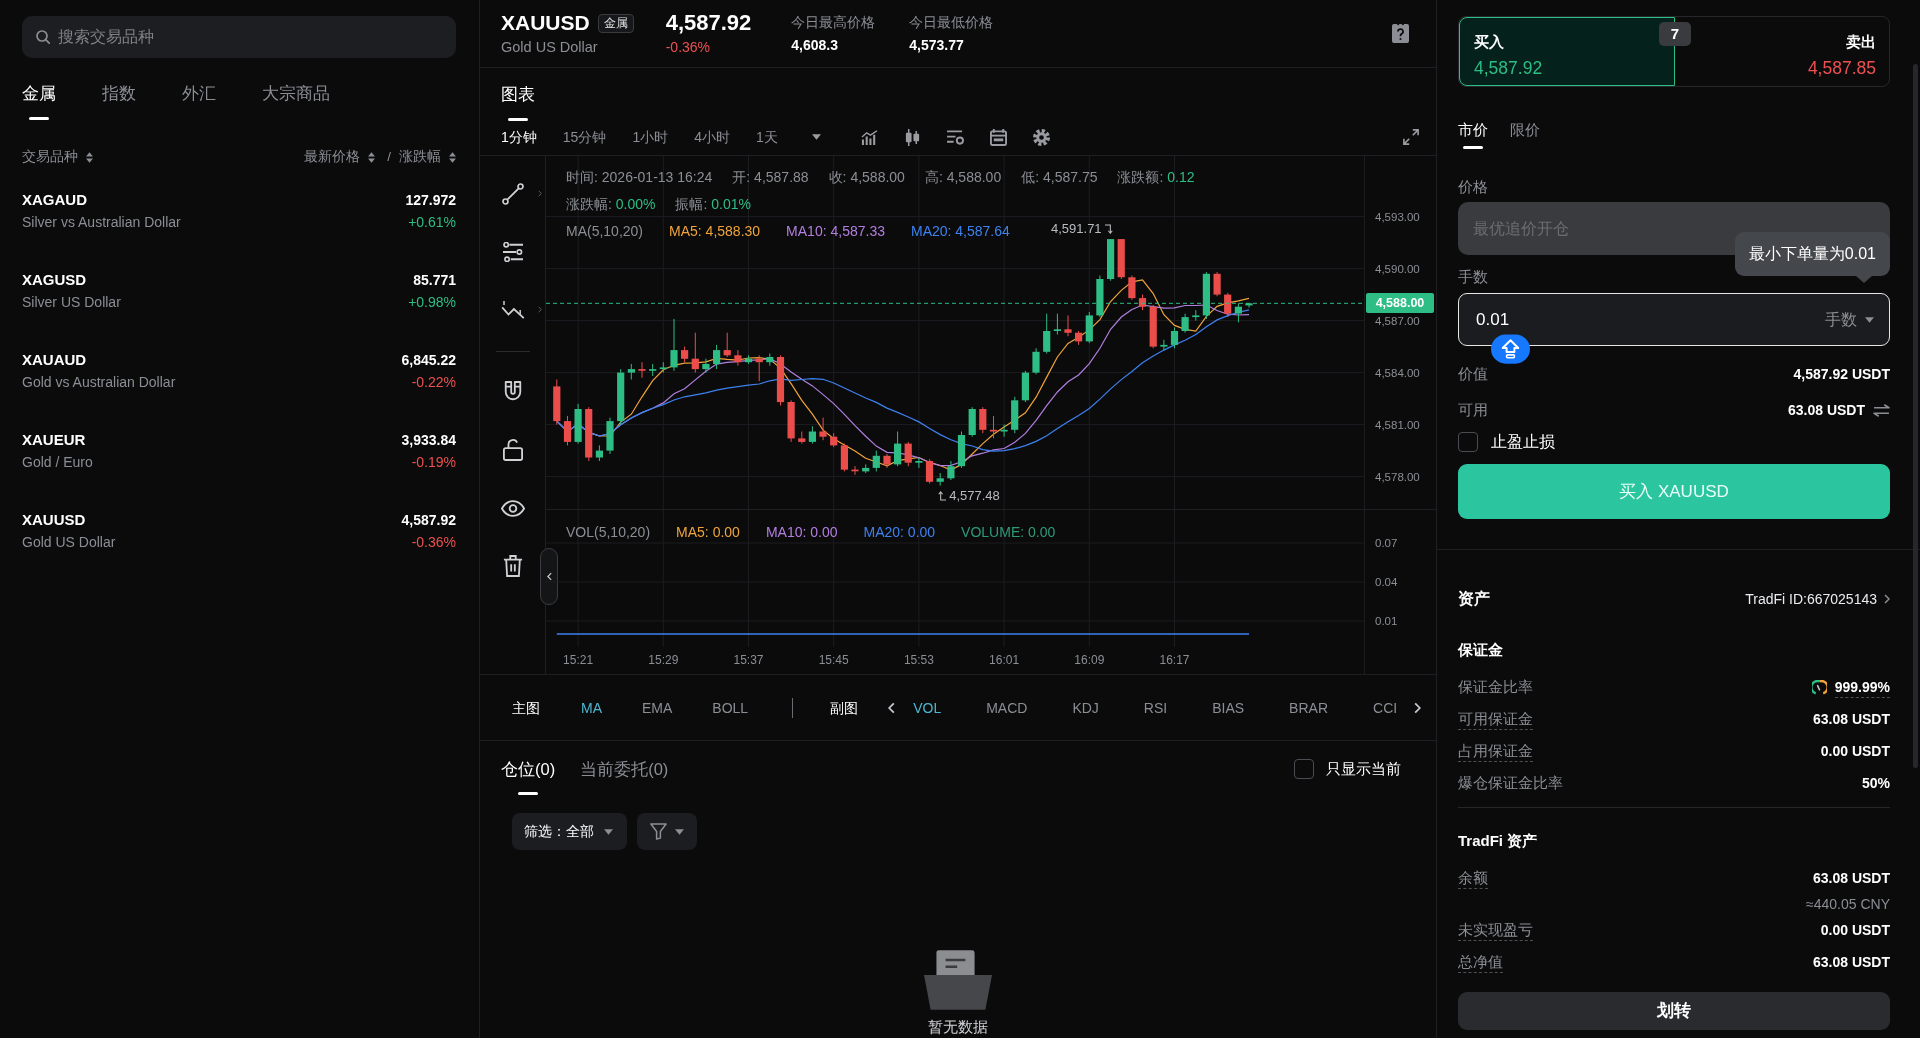 The image size is (1920, 1038). I want to click on interval-tab: 15分钟, so click(584, 137).